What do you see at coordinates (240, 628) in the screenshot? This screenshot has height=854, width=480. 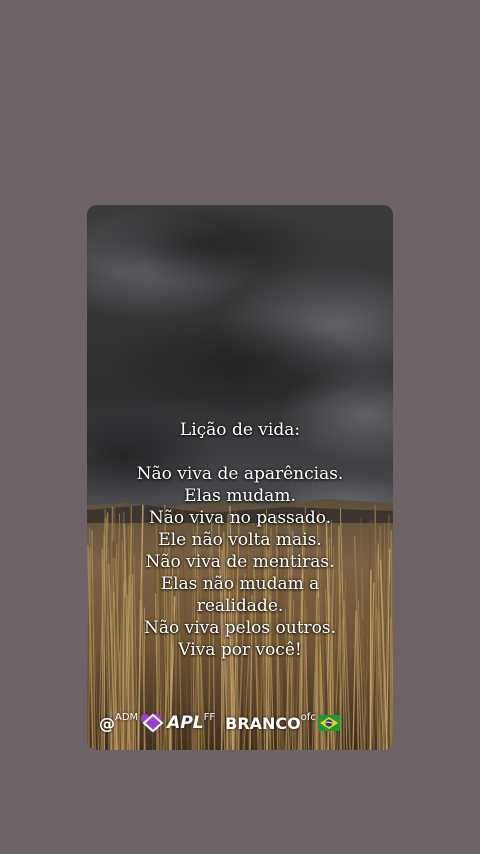 I see `poem-line: Não viva pelos outros.` at bounding box center [240, 628].